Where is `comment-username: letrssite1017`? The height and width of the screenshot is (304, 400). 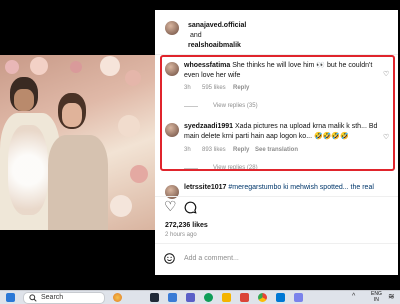 comment-username: letrssite1017 is located at coordinates (205, 187).